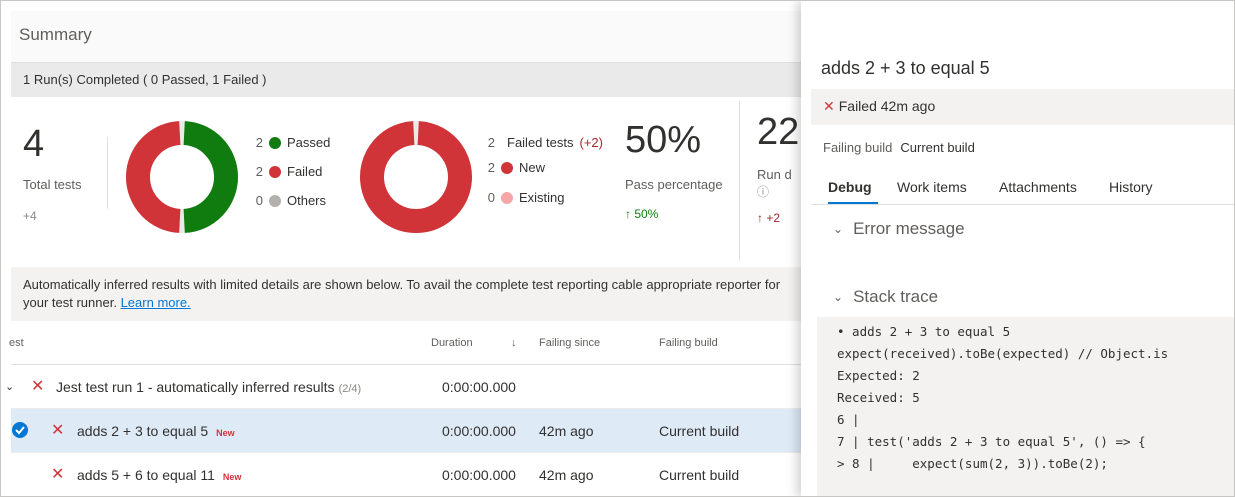 Image resolution: width=1235 pixels, height=497 pixels. I want to click on test-name-wrap: adds 5 + 6 to equal 11 New, so click(159, 475).